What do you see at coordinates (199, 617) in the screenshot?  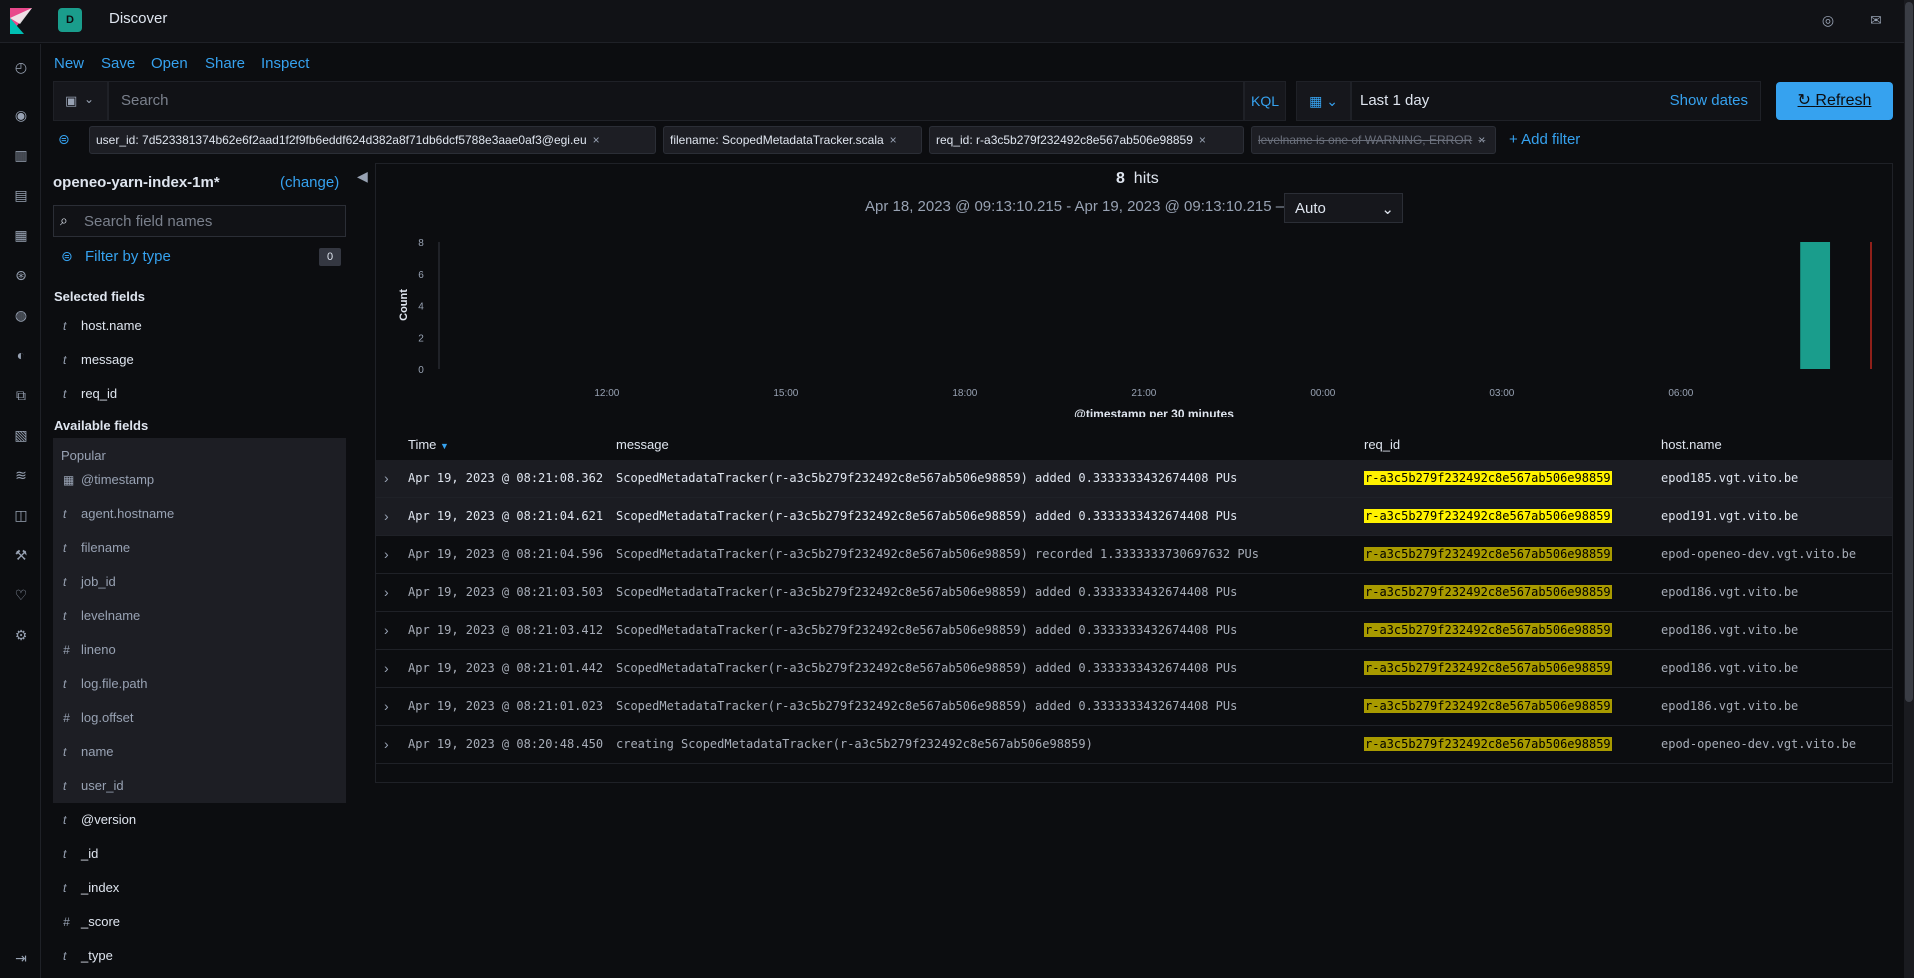 I see `field-item: t levelname` at bounding box center [199, 617].